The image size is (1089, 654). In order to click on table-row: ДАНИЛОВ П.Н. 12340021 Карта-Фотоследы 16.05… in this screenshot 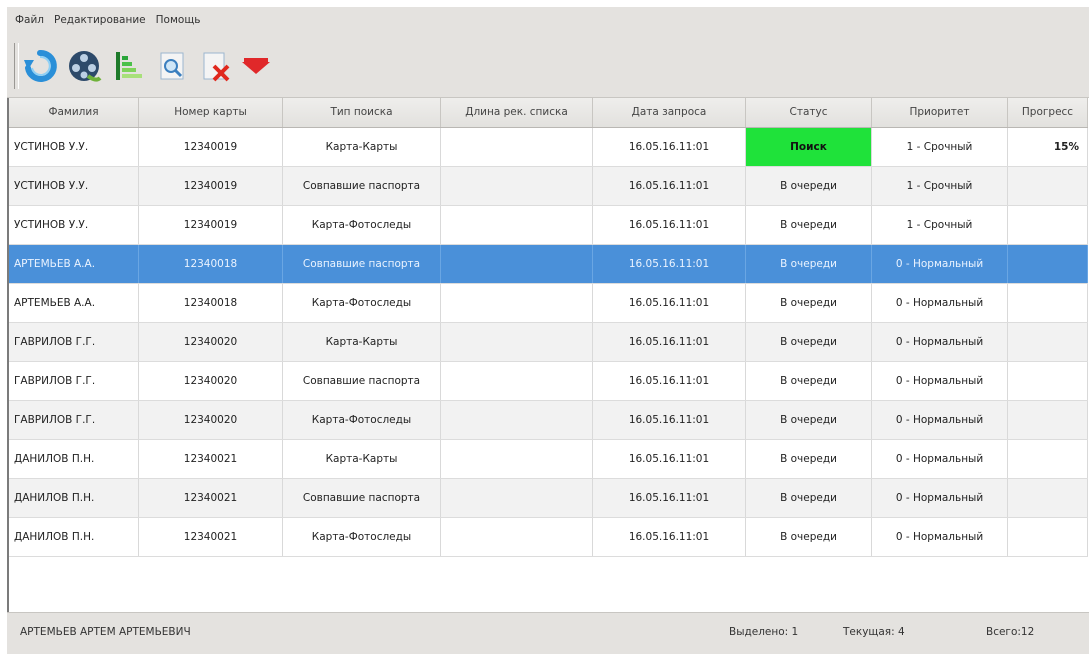, I will do `click(548, 537)`.